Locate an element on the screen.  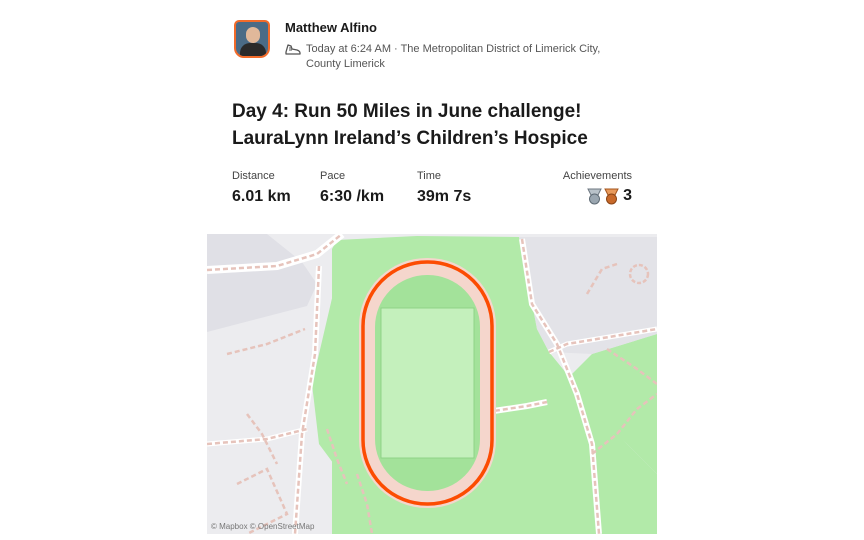
silver-medal-icon is located at coordinates (594, 196).